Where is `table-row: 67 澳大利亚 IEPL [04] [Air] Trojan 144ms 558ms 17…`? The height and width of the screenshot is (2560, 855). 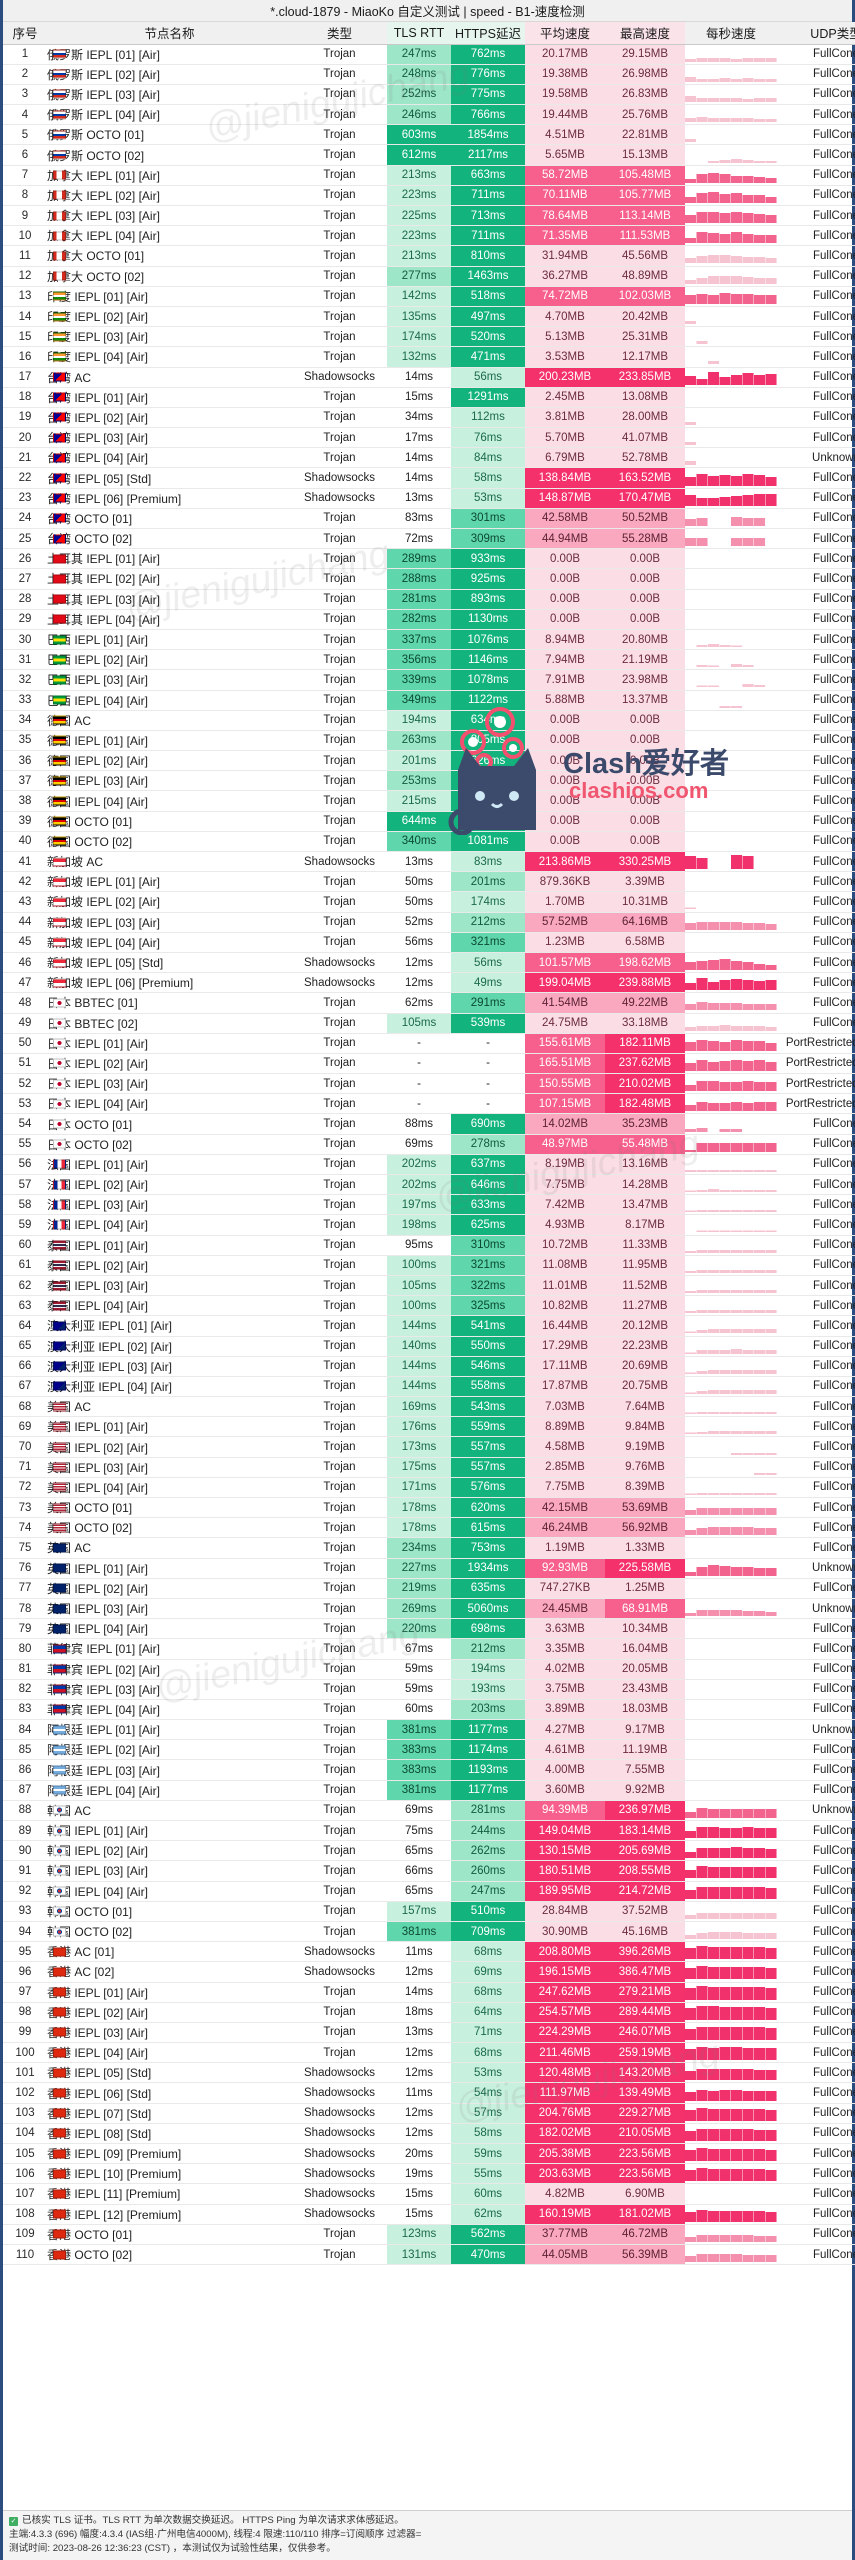 table-row: 67 澳大利亚 IEPL [04] [Air] Trojan 144ms 558ms 17… is located at coordinates (429, 1387).